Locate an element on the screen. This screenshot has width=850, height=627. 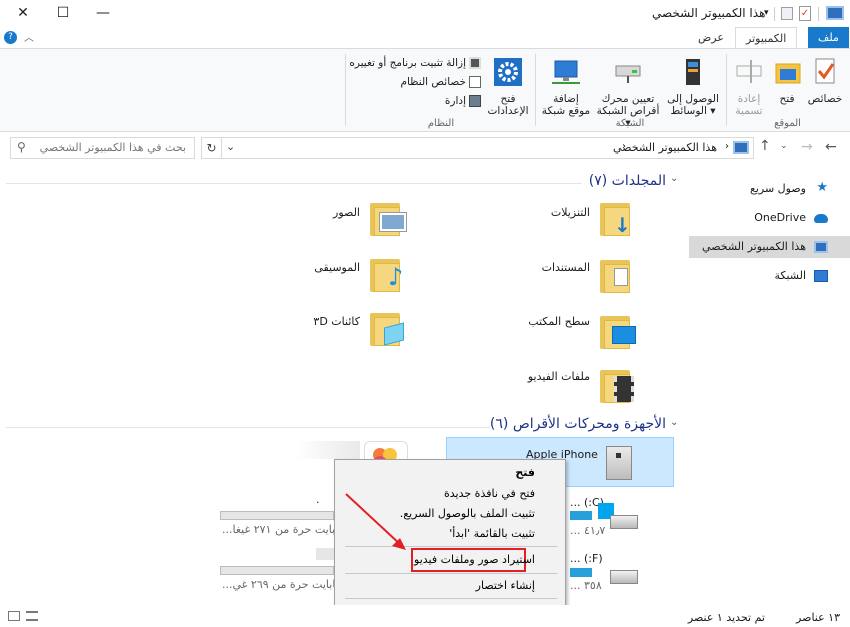
minimize-icon: — is located at coordinates (103, 13).